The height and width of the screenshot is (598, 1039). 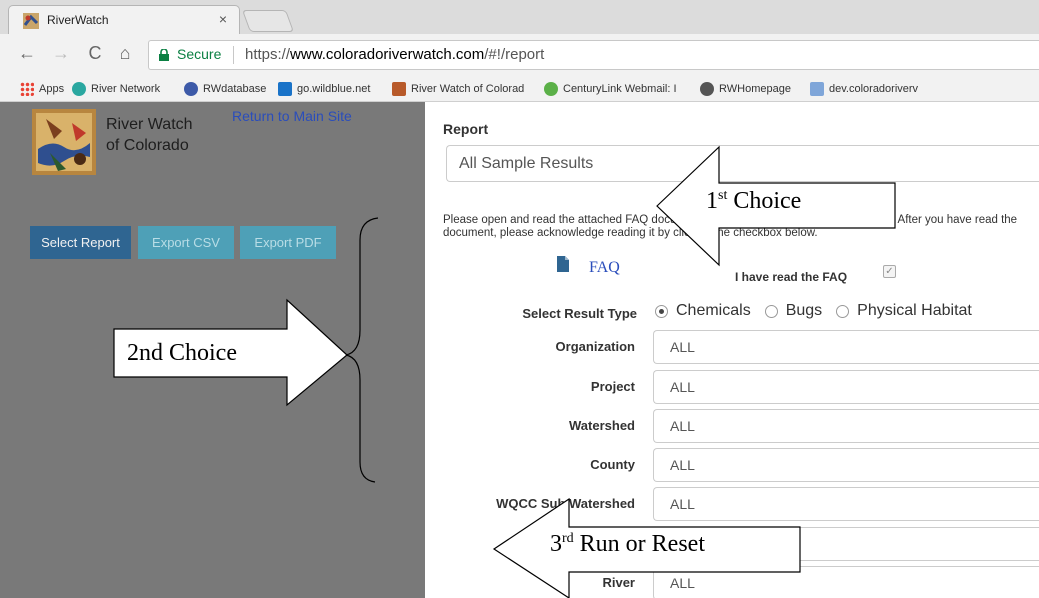 What do you see at coordinates (124, 19) in the screenshot?
I see `browser-tab: RiverWatch ×` at bounding box center [124, 19].